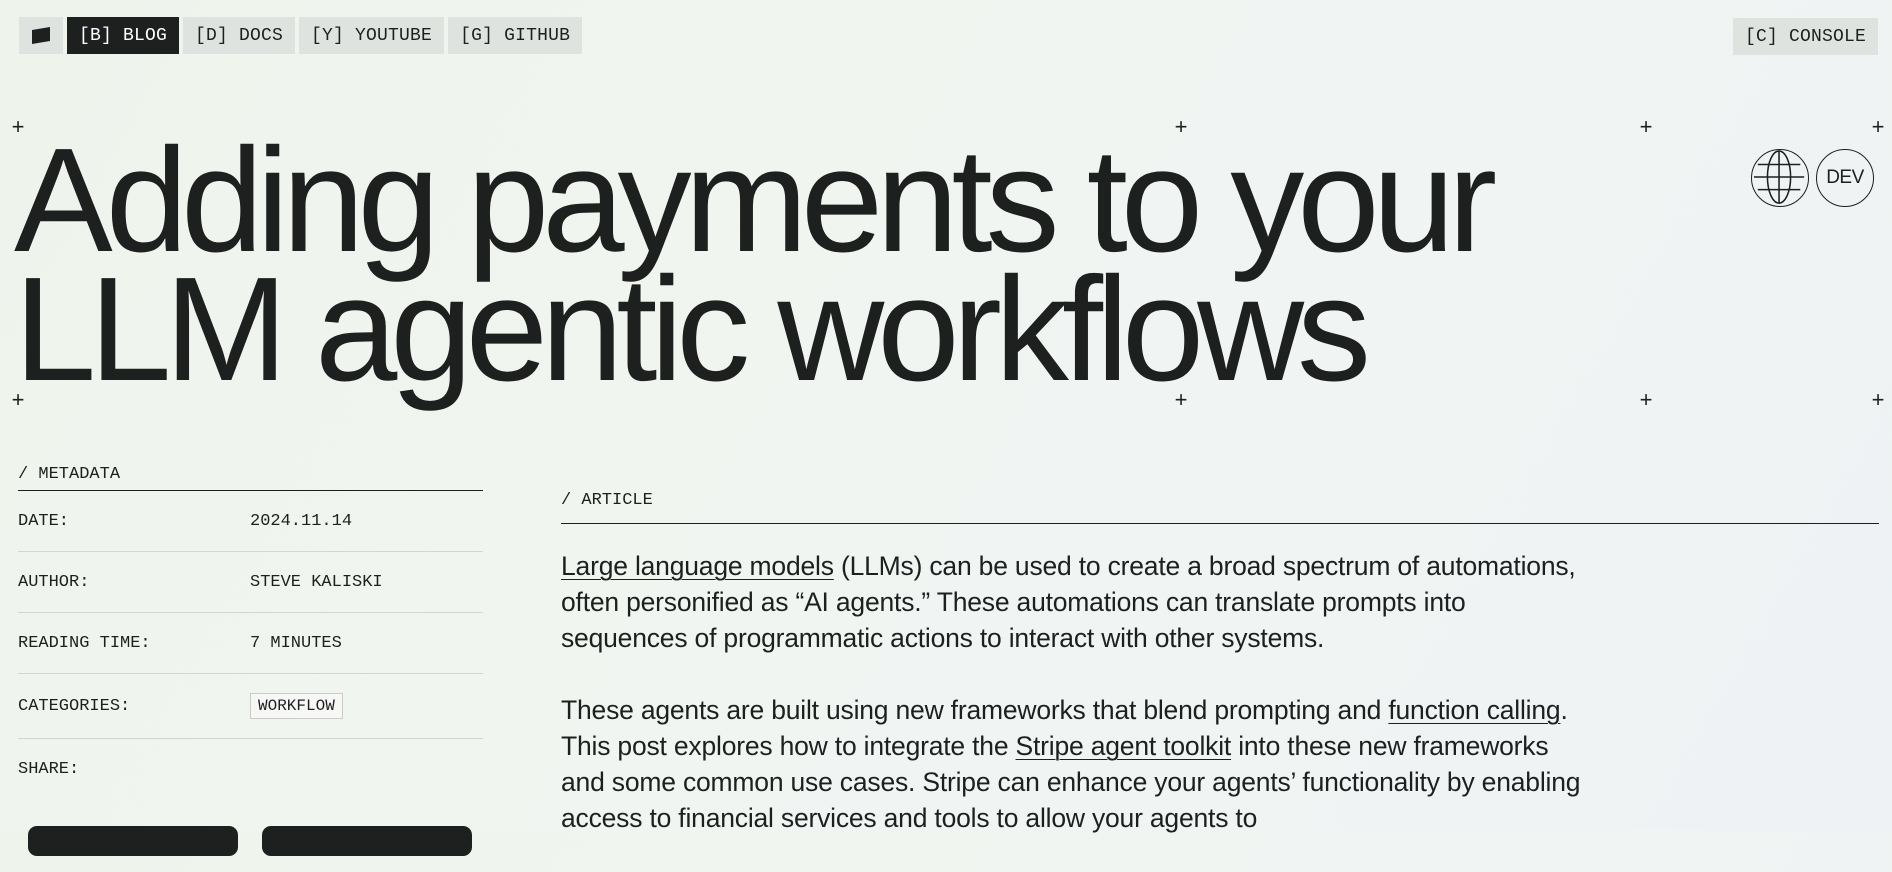  What do you see at coordinates (372, 35) in the screenshot?
I see `nav-youtube-button: [Y] YOUTUBE` at bounding box center [372, 35].